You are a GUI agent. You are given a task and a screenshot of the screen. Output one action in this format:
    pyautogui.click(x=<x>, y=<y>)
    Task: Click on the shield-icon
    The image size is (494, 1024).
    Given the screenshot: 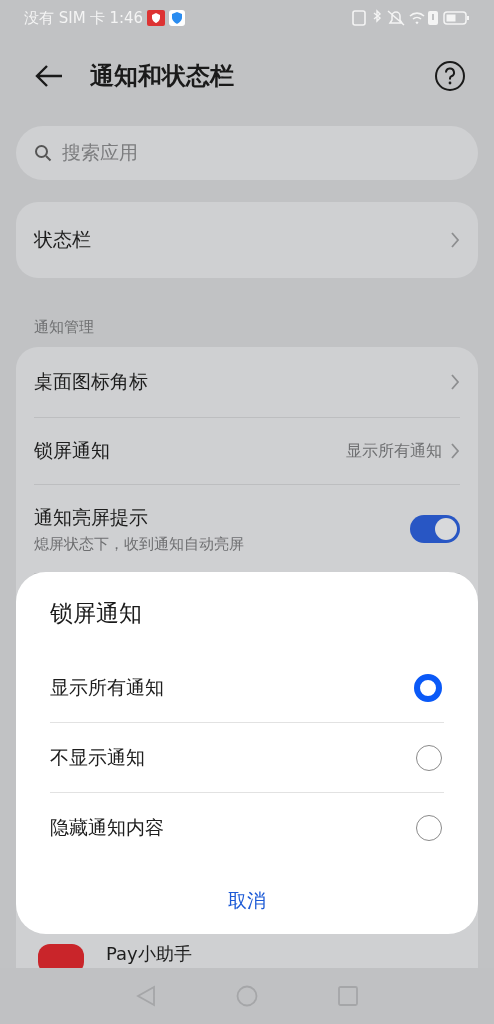 What is the action you would take?
    pyautogui.click(x=177, y=18)
    